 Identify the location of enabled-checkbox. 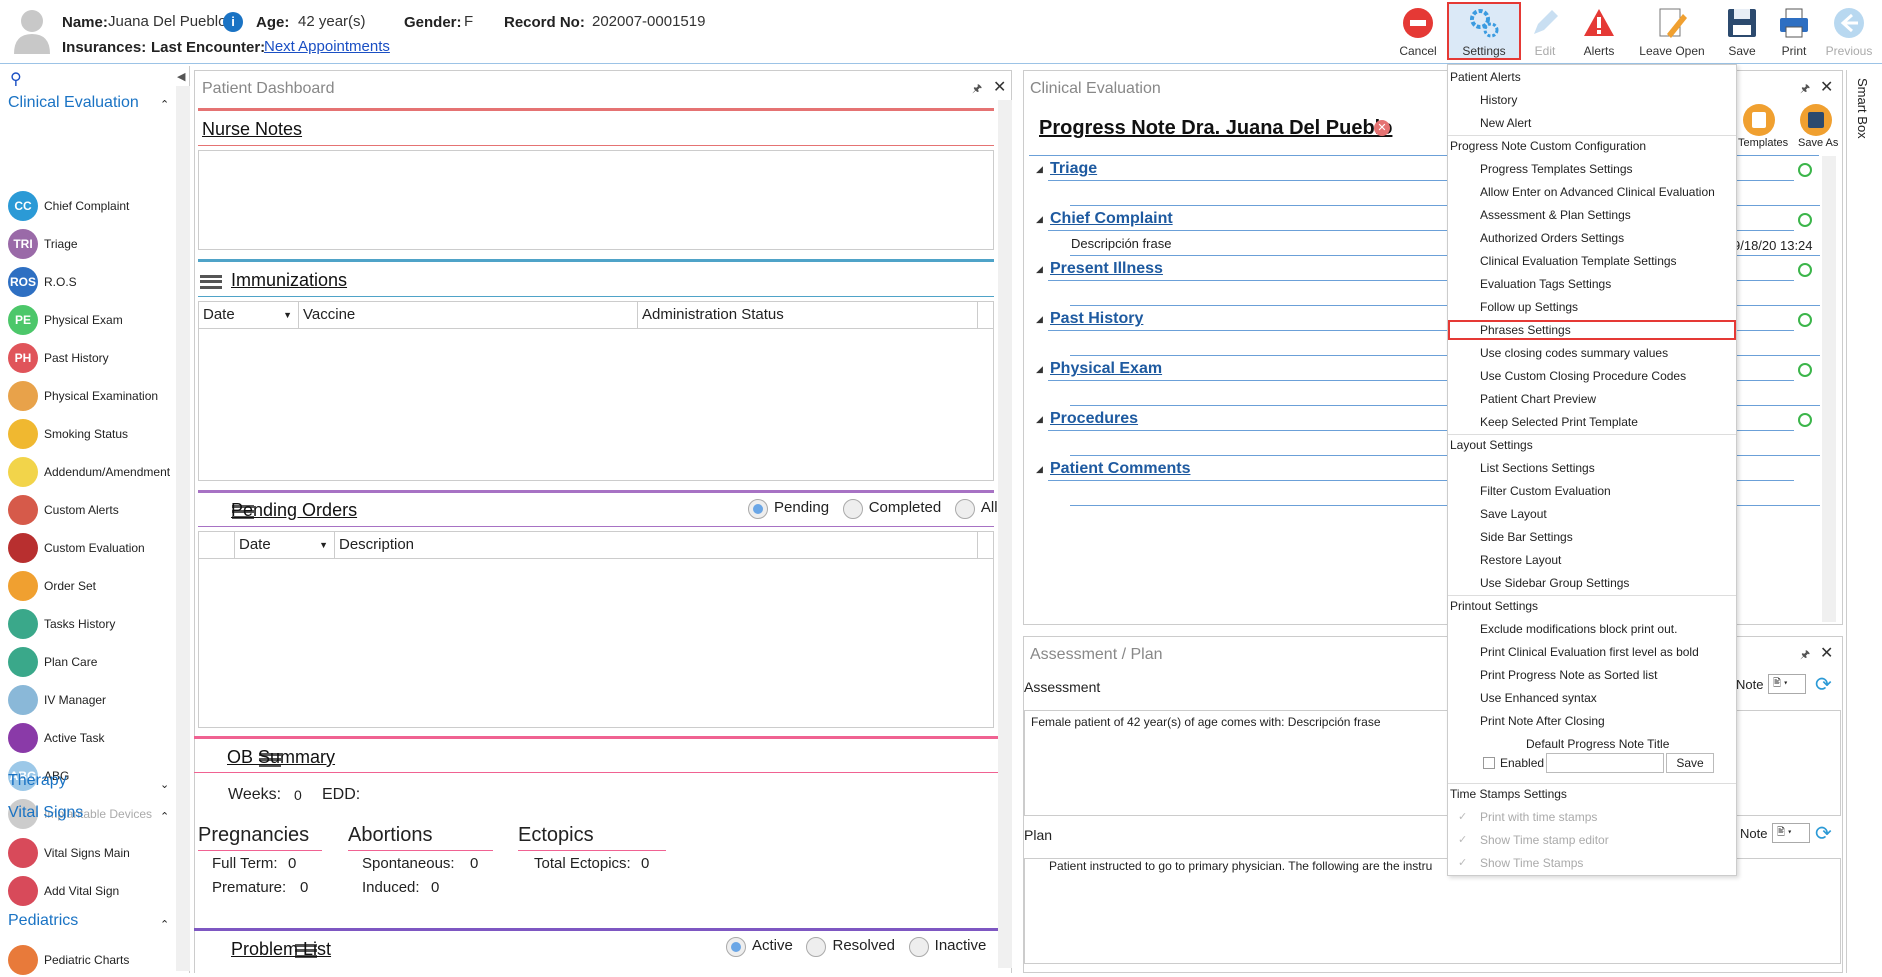
(1489, 763).